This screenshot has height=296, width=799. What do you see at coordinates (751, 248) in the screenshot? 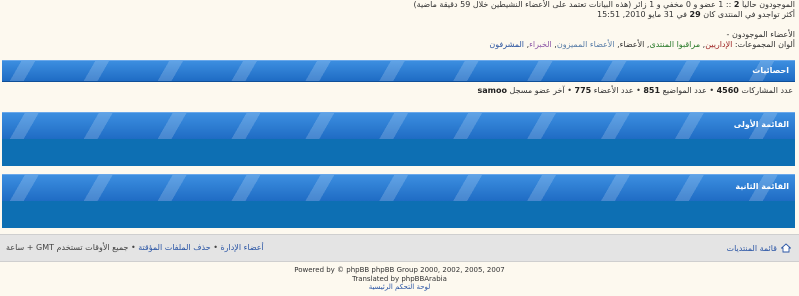
I see `board-index-label: قائمة المنتديات` at bounding box center [751, 248].